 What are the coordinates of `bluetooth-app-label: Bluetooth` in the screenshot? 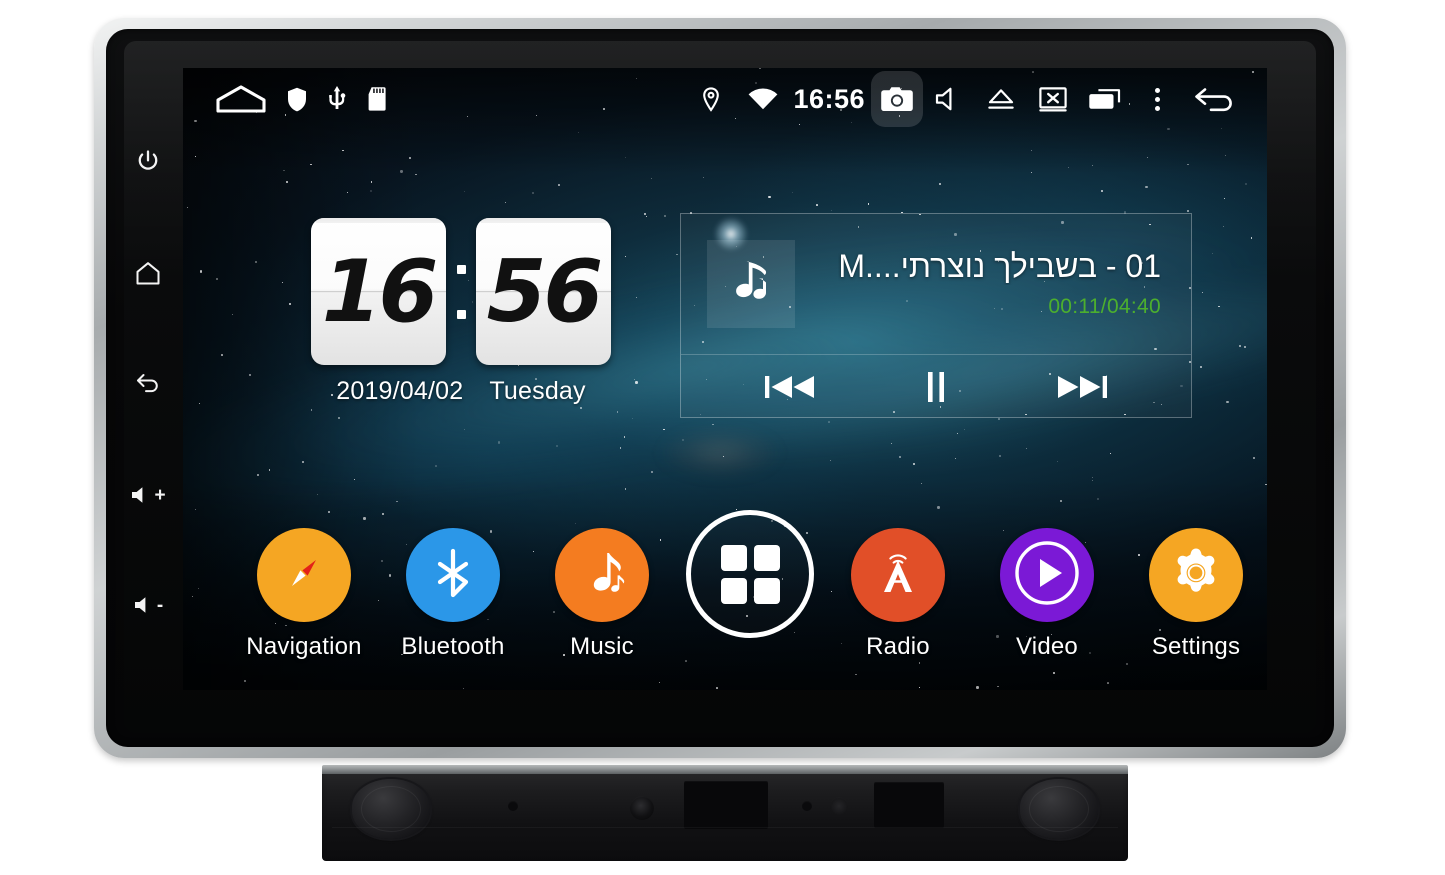 It's located at (453, 646).